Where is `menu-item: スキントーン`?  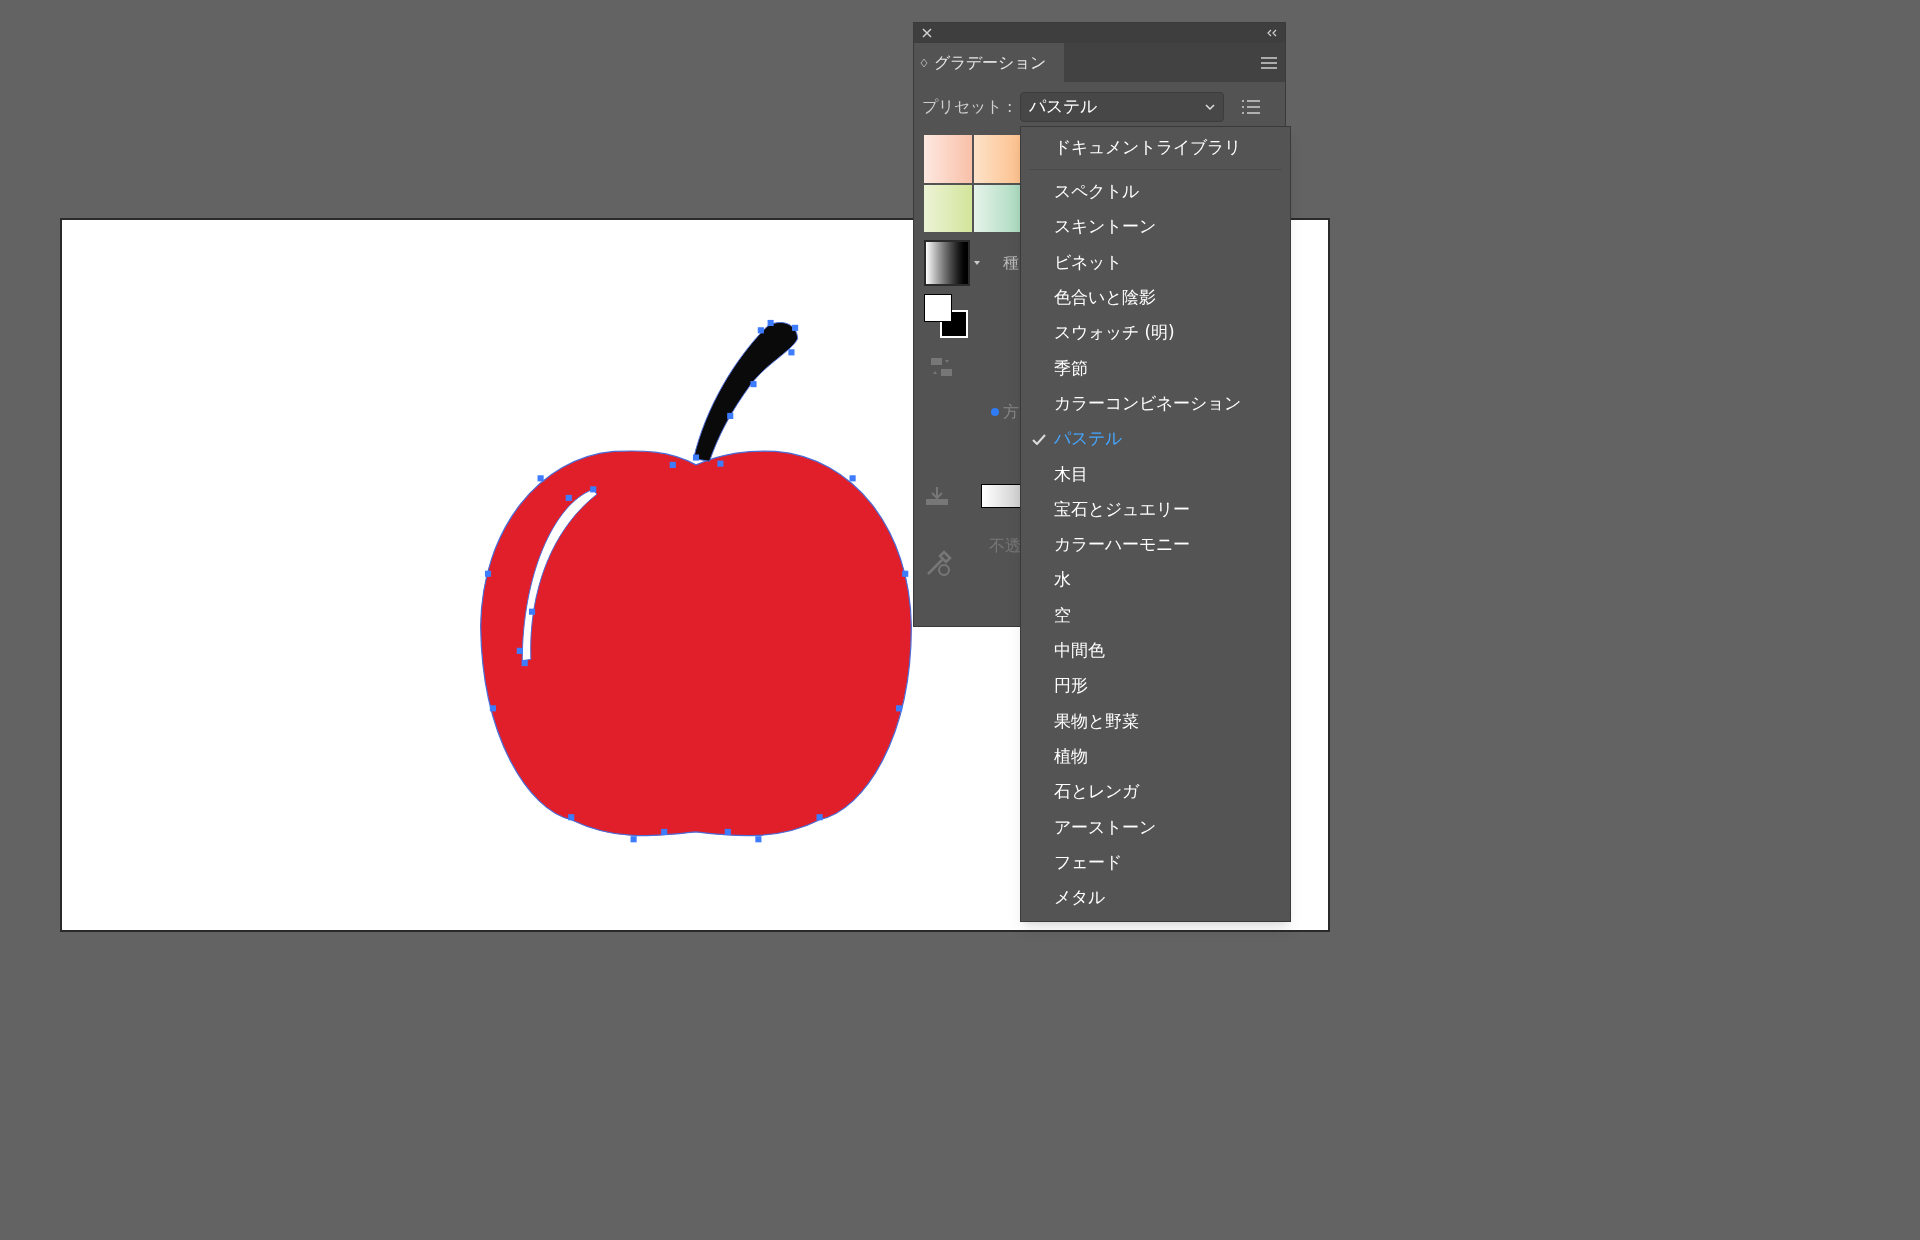
menu-item: スキントーン is located at coordinates (1155, 227).